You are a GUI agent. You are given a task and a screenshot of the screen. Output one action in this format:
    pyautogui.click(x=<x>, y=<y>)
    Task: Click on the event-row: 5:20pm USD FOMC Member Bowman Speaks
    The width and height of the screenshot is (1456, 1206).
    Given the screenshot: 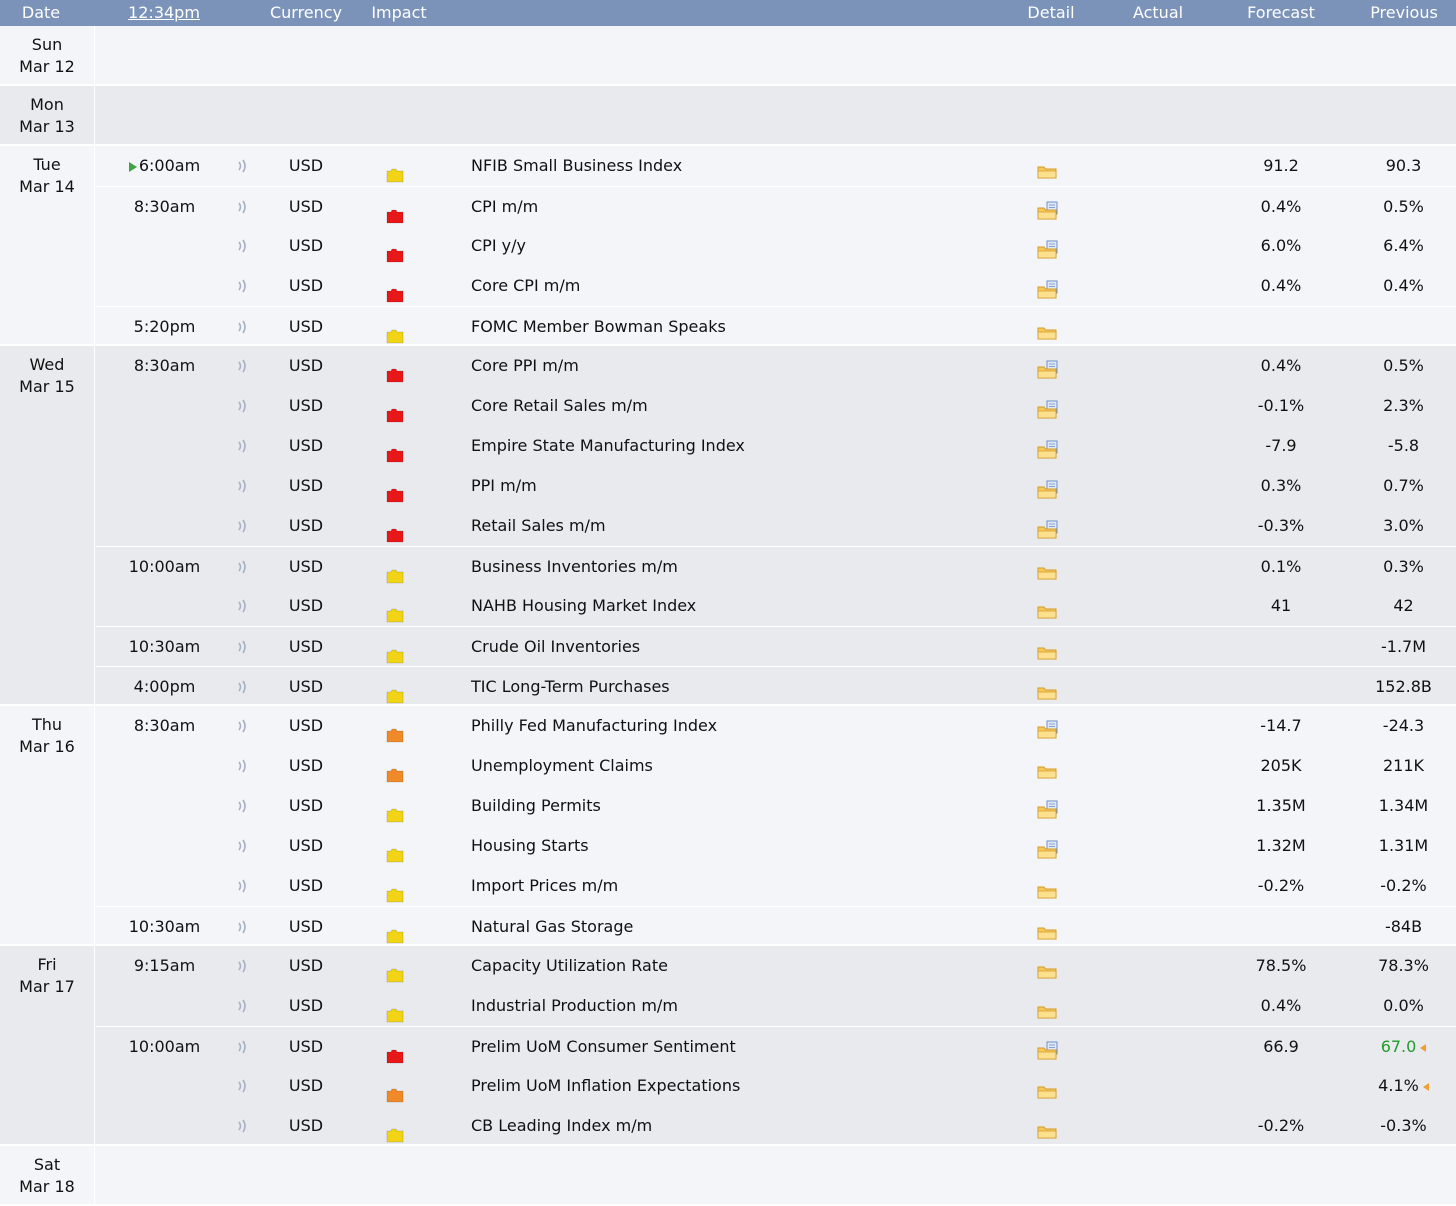 What is the action you would take?
    pyautogui.click(x=776, y=326)
    